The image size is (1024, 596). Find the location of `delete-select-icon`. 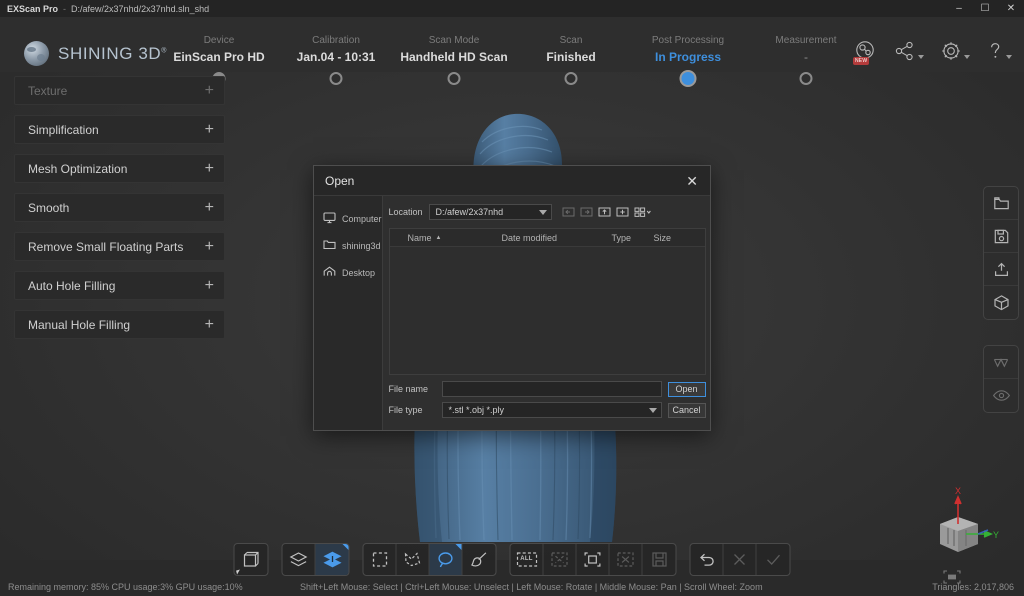

delete-select-icon is located at coordinates (626, 559).